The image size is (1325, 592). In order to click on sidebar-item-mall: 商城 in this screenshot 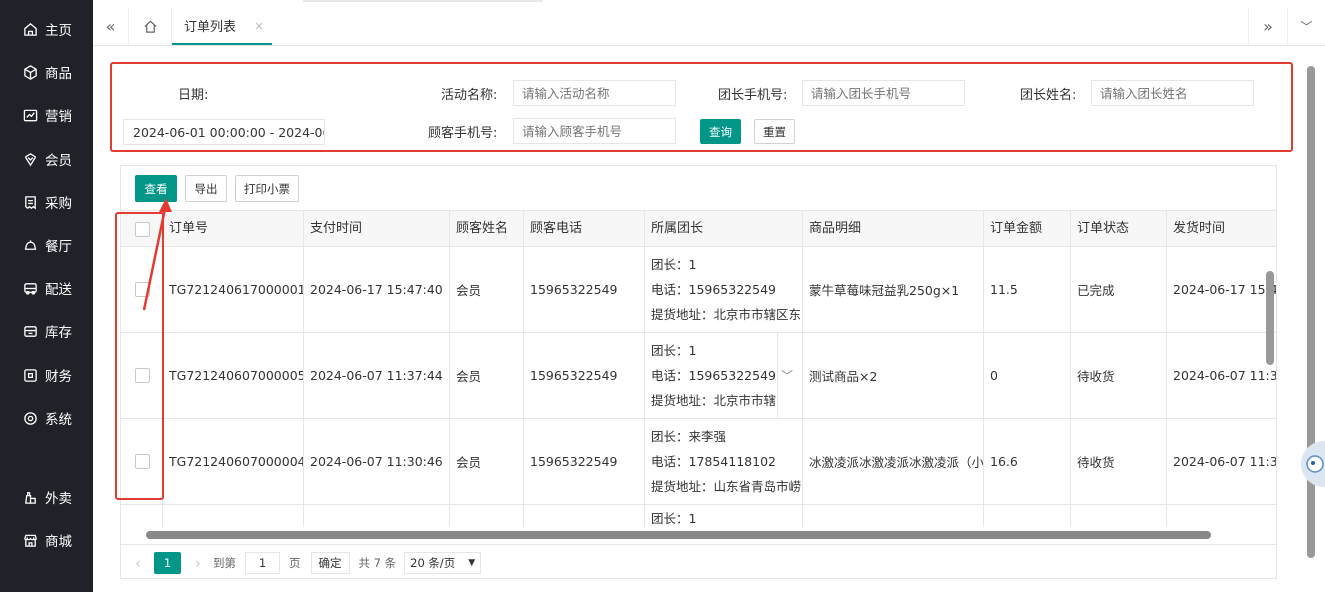, I will do `click(46, 540)`.